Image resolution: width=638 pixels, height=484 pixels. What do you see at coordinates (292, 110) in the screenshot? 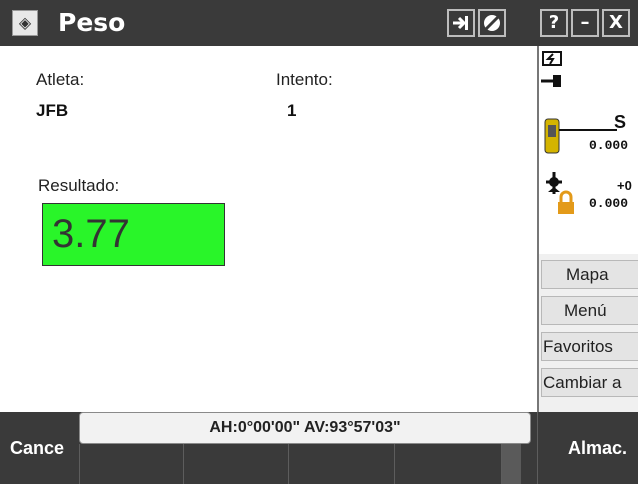
I see `attempt-value: 1` at bounding box center [292, 110].